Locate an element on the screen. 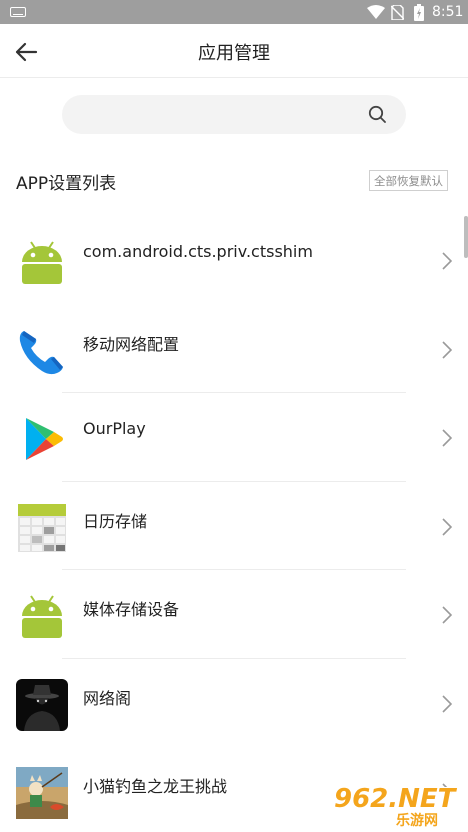 The image size is (468, 832). search-bar is located at coordinates (234, 114).